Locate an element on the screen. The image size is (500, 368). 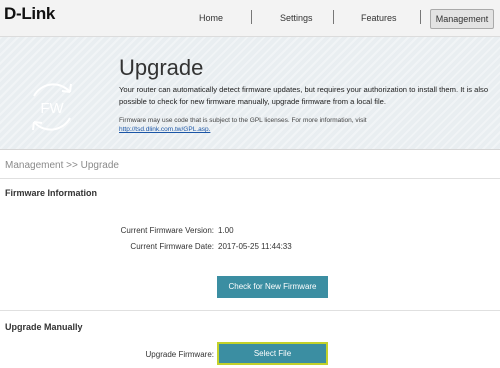
dlink-logo: D-Link is located at coordinates (29, 14).